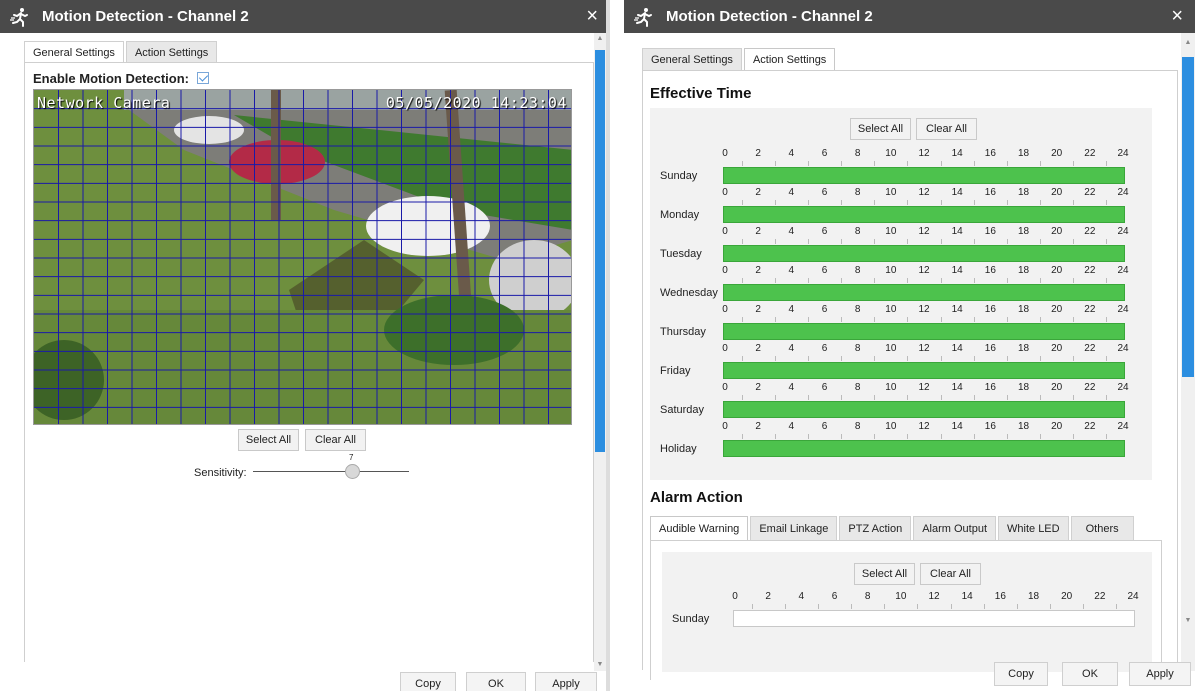  What do you see at coordinates (675, 371) in the screenshot?
I see `day-label: Friday` at bounding box center [675, 371].